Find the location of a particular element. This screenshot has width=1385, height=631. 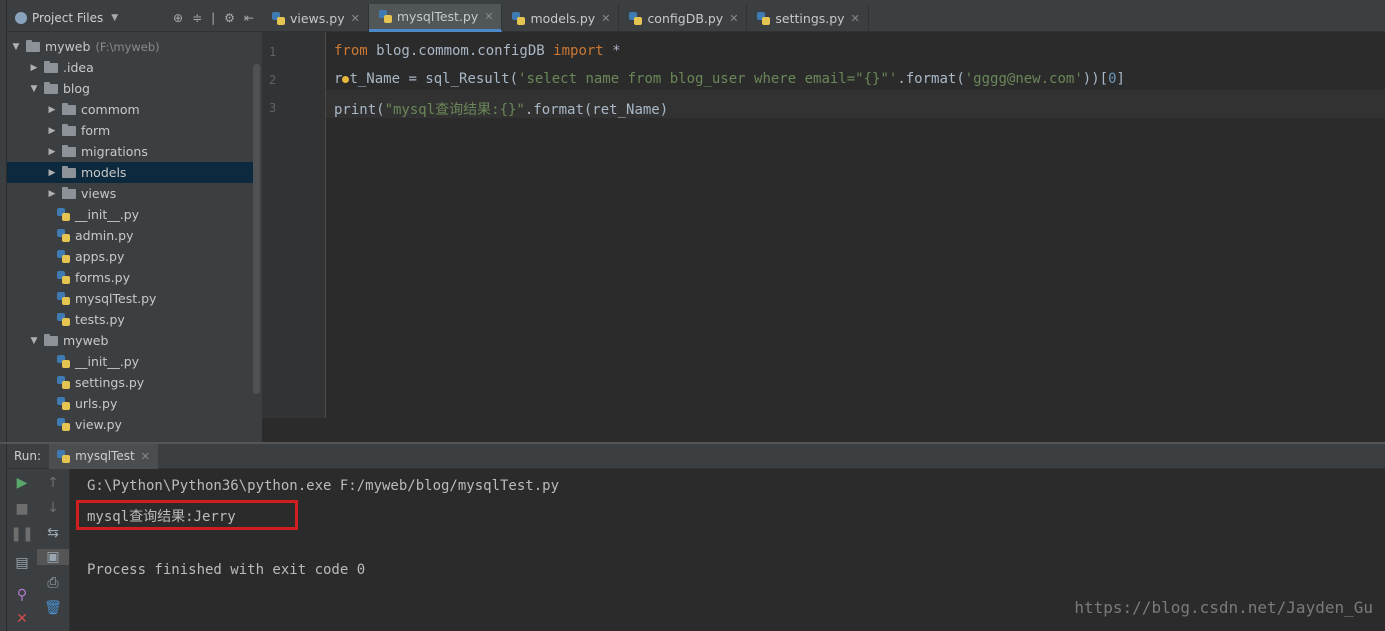

soft-wrap-icon: ⇆ is located at coordinates (53, 533).